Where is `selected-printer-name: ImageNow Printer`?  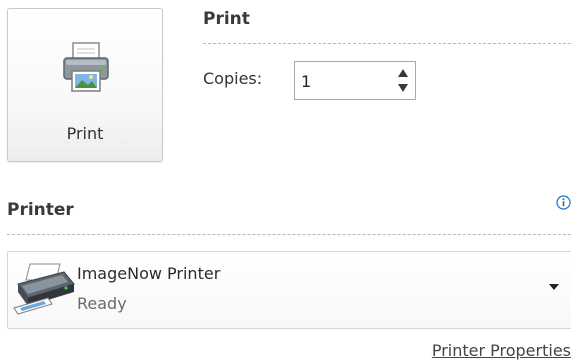 selected-printer-name: ImageNow Printer is located at coordinates (149, 273).